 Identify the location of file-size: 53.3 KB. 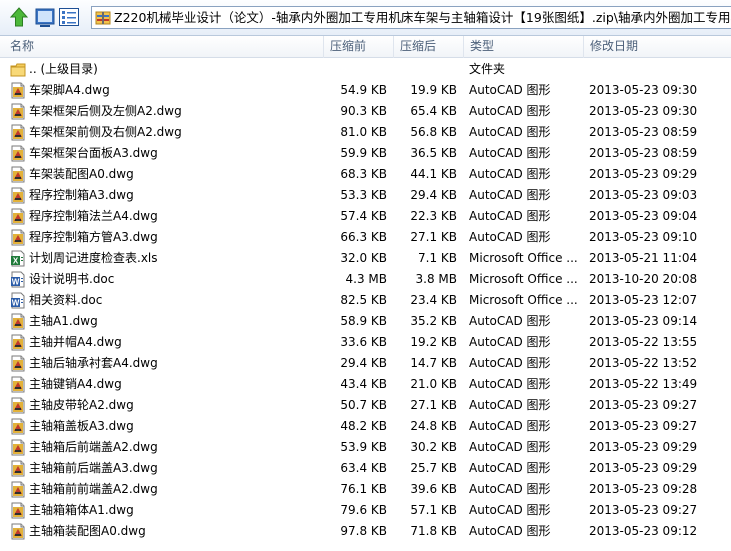
(363, 195).